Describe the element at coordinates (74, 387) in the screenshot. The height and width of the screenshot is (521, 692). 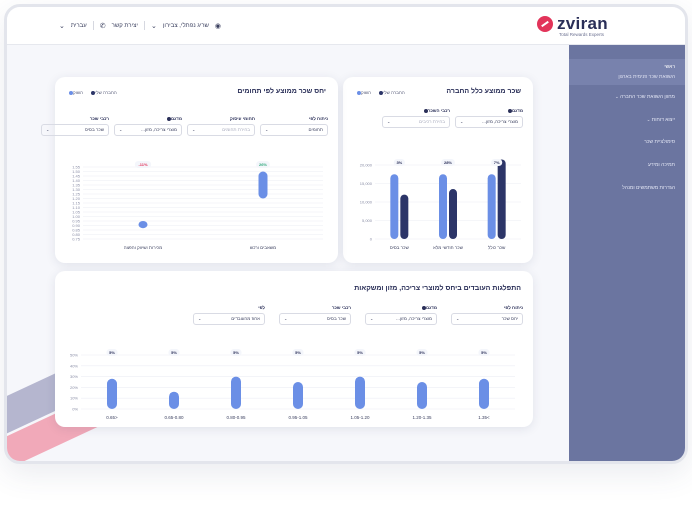
I see `y-tick-label: 20%` at that location.